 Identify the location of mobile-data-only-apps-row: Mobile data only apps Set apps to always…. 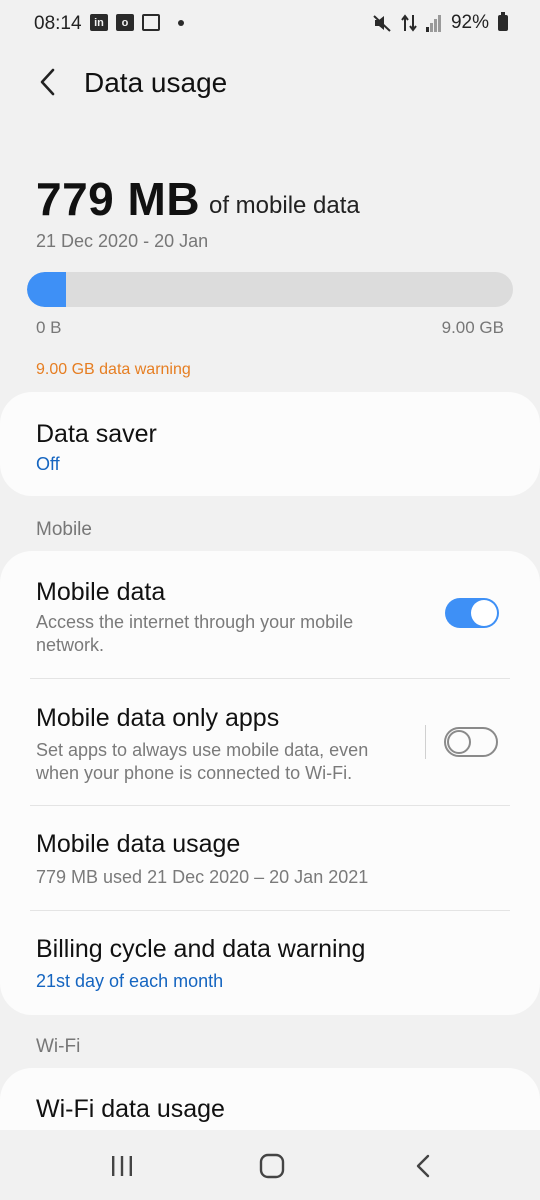
(270, 742).